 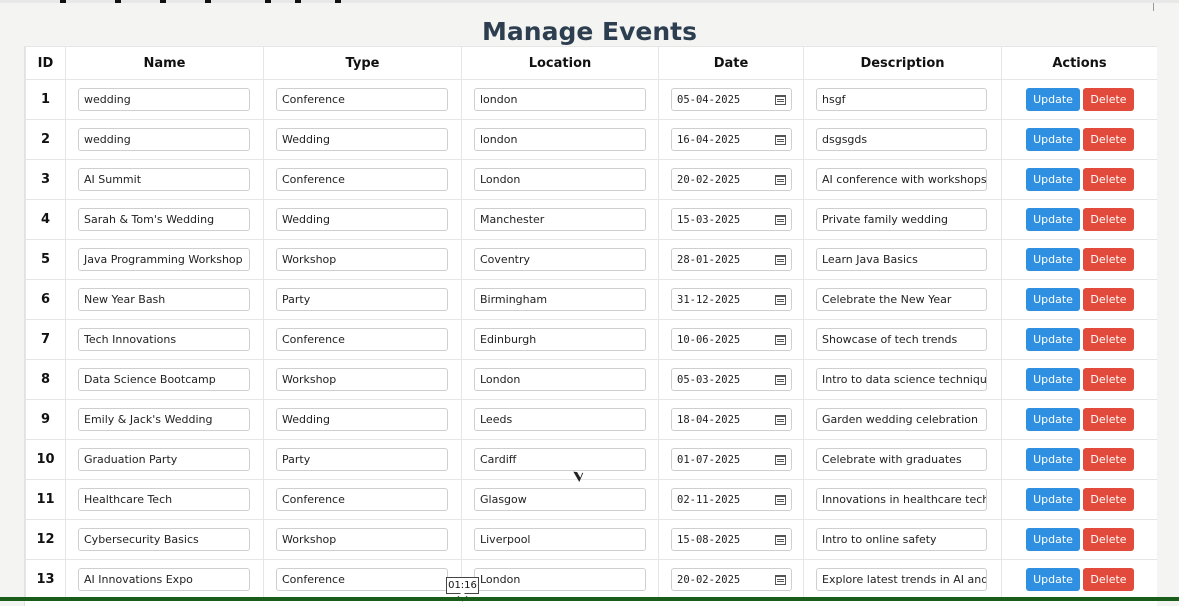 What do you see at coordinates (731, 259) in the screenshot?
I see `date-input: 28-01-2025` at bounding box center [731, 259].